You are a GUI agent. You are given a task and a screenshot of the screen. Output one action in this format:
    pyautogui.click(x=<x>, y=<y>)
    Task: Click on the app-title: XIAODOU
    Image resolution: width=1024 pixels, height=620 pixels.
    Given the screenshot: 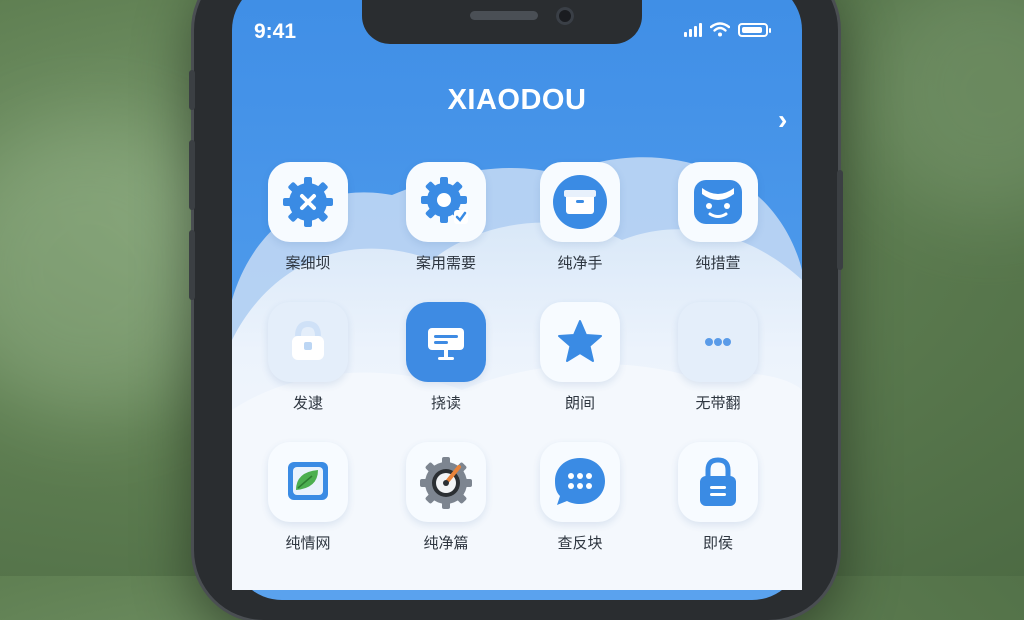 What is the action you would take?
    pyautogui.click(x=517, y=100)
    